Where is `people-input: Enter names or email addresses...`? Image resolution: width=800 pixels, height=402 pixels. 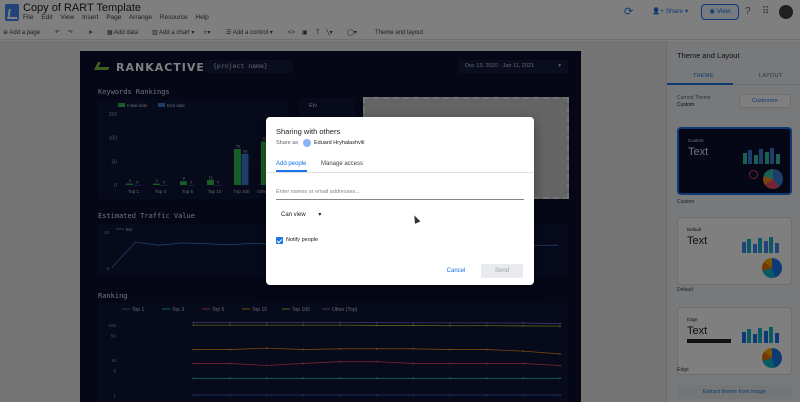 people-input: Enter names or email addresses... is located at coordinates (400, 193).